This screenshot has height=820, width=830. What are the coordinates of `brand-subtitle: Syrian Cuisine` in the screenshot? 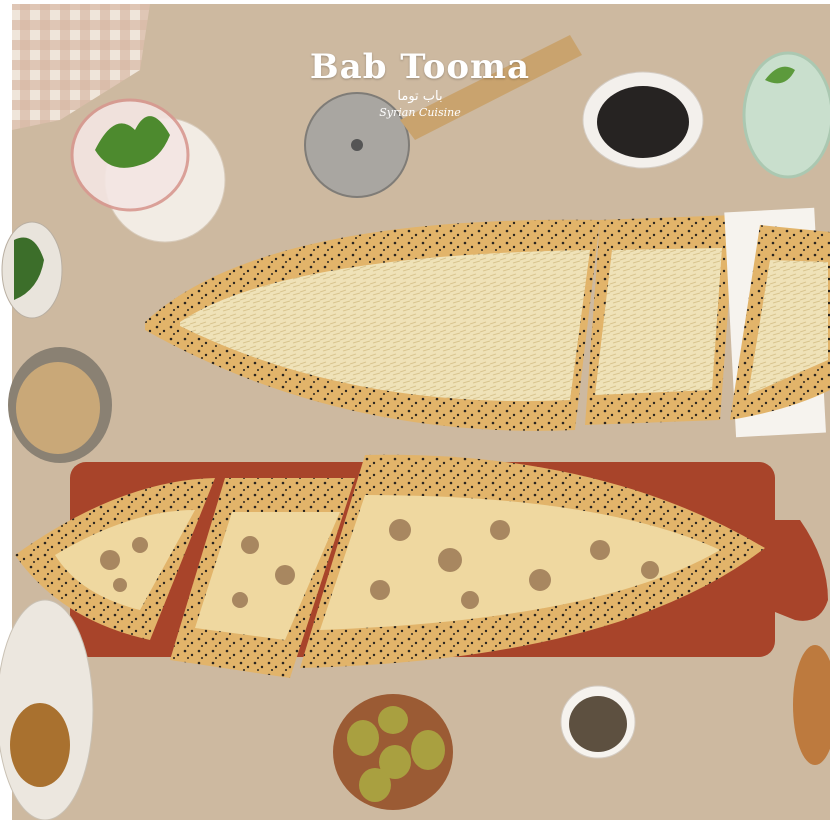 It's located at (420, 112).